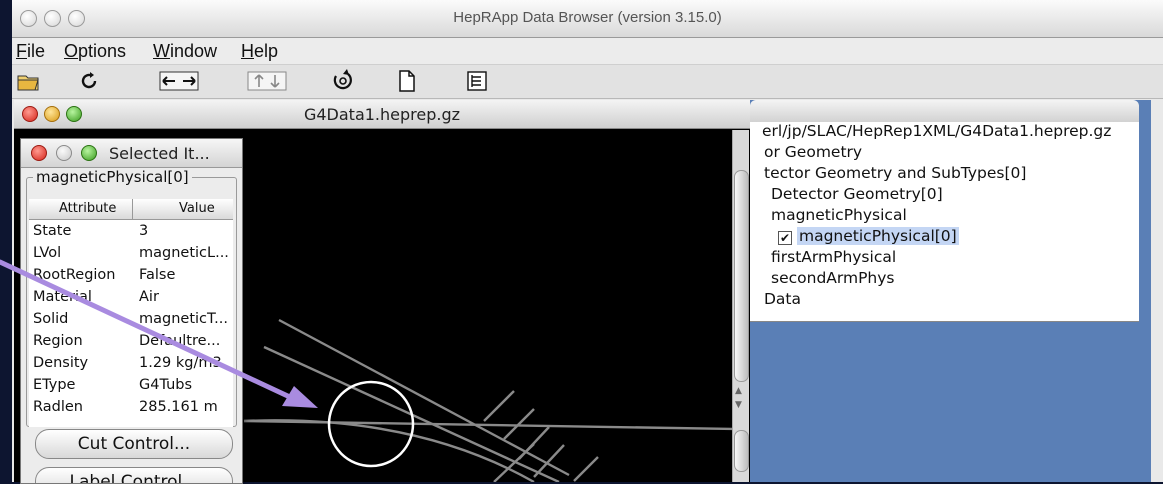  What do you see at coordinates (159, 333) in the screenshot?
I see `annotation-arrow` at bounding box center [159, 333].